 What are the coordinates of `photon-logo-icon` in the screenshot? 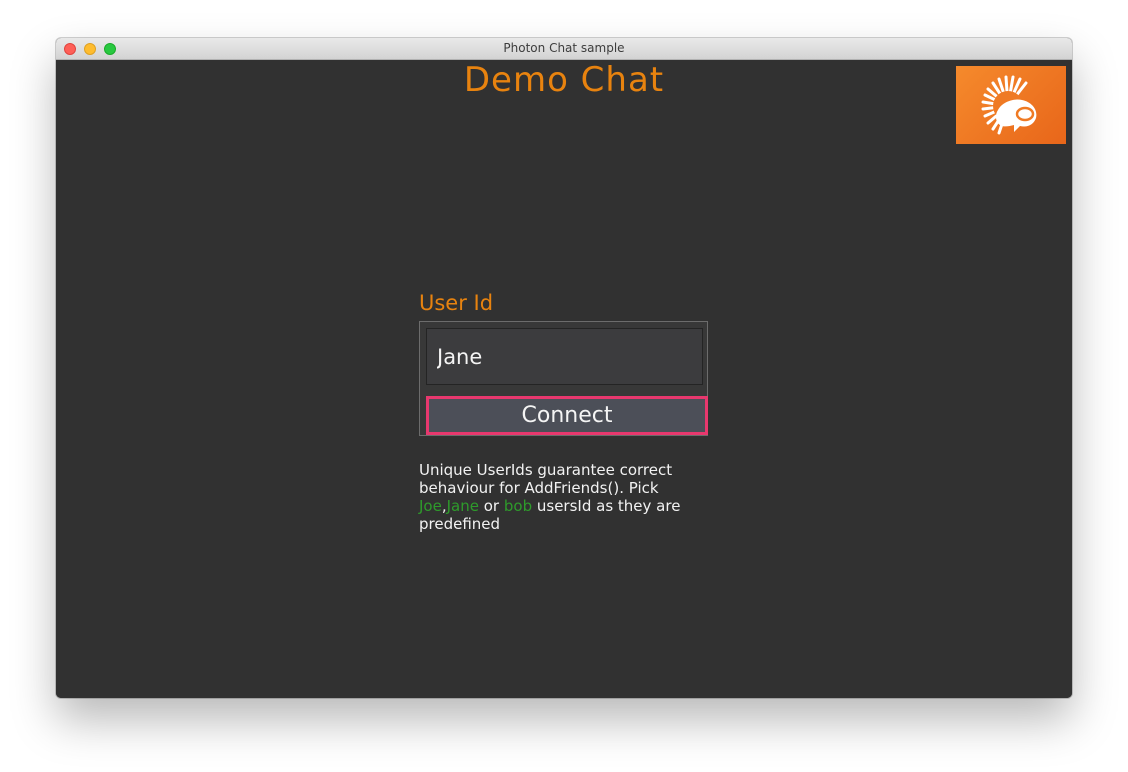 It's located at (1011, 105).